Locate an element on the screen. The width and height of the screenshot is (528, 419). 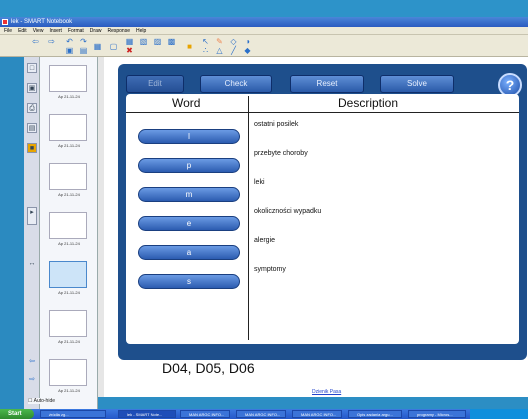
text-icon: ◆ is located at coordinates (247, 51).